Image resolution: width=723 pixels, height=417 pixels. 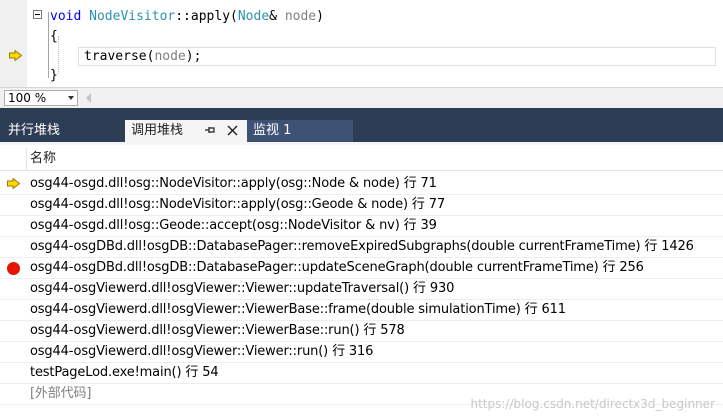 I want to click on row-label: [外部代码], so click(x=61, y=393).